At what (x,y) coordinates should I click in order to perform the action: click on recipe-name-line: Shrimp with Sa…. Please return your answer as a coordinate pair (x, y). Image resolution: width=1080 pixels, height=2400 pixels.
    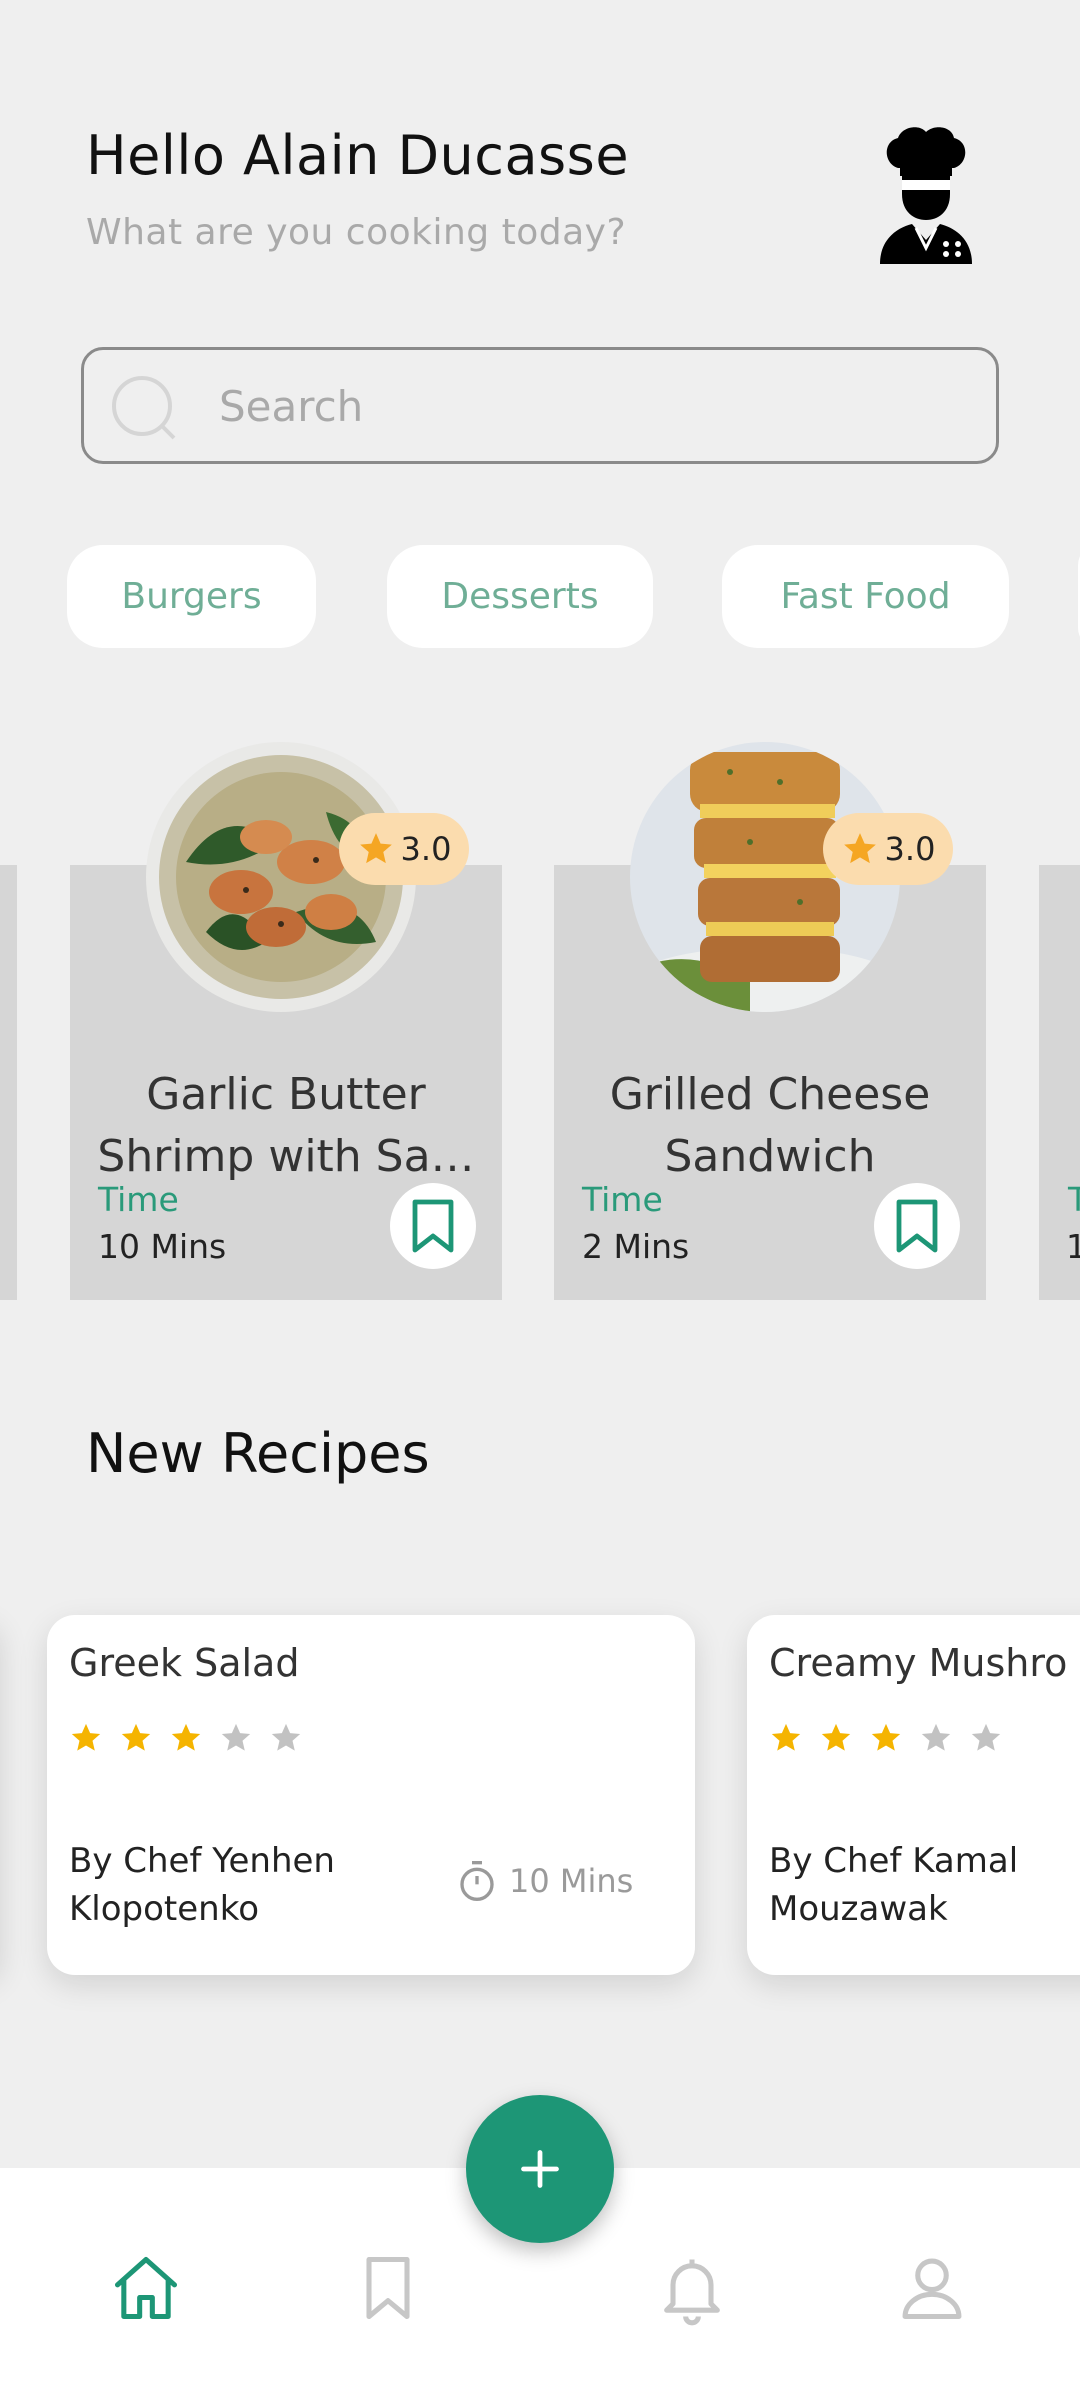
    Looking at the image, I should click on (286, 1156).